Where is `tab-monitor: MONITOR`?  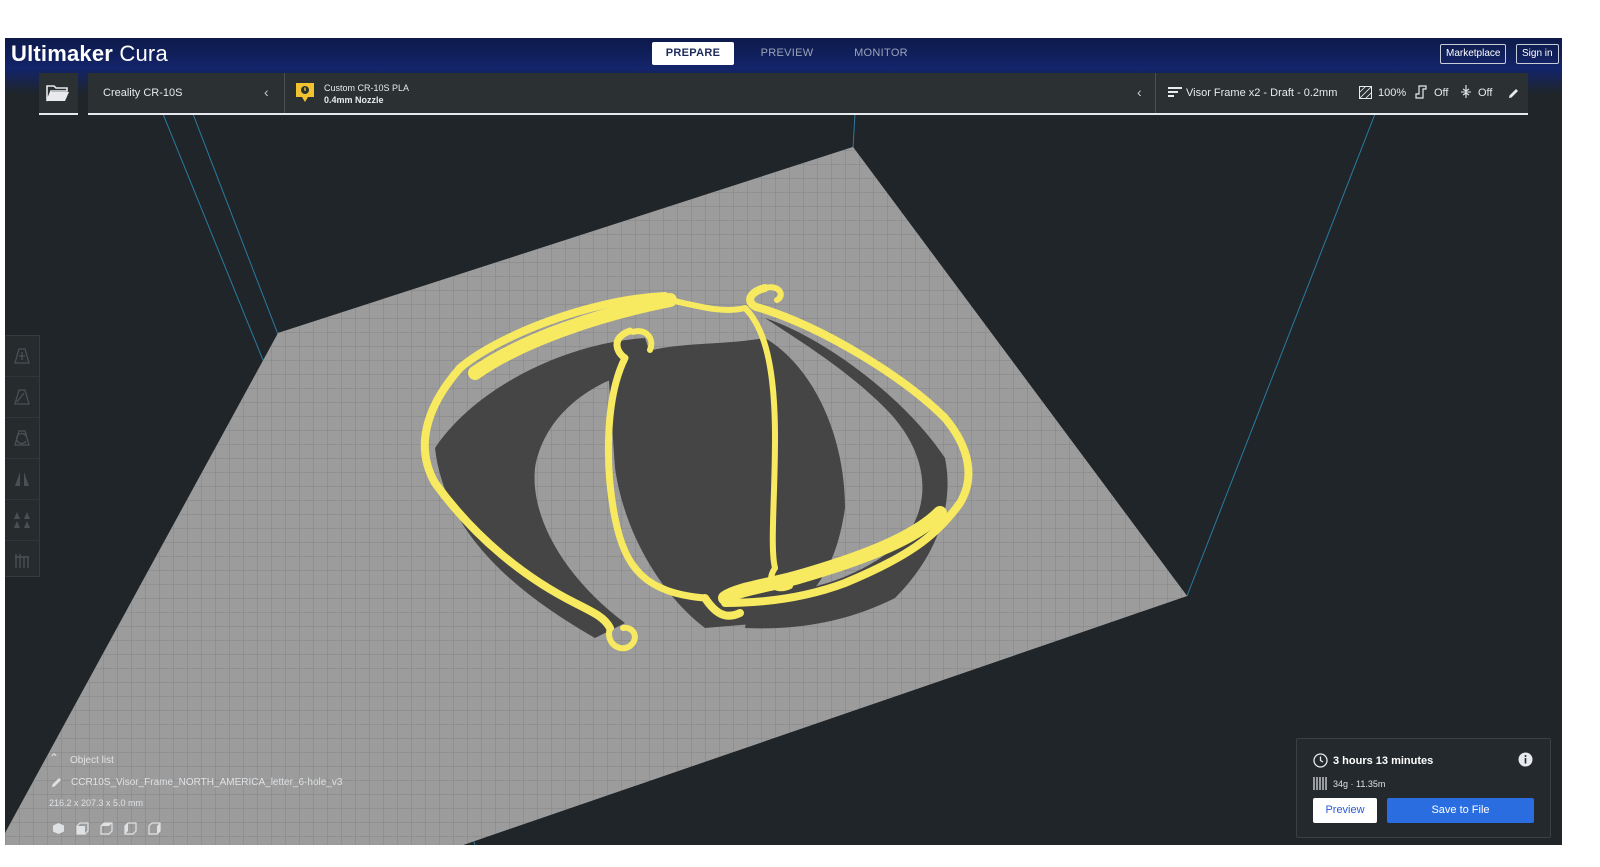 tab-monitor: MONITOR is located at coordinates (881, 53).